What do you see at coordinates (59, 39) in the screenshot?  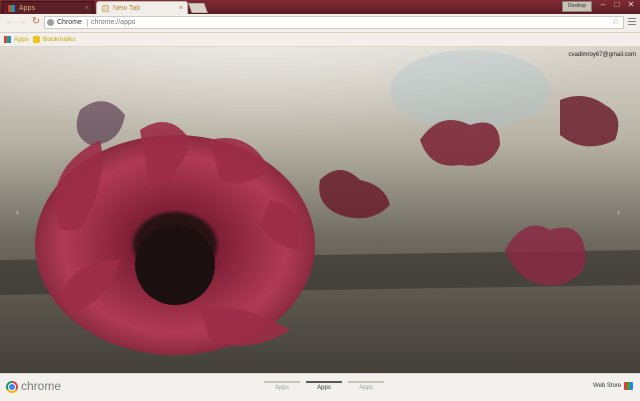 I see `bookmark-label: Bookmarks` at bounding box center [59, 39].